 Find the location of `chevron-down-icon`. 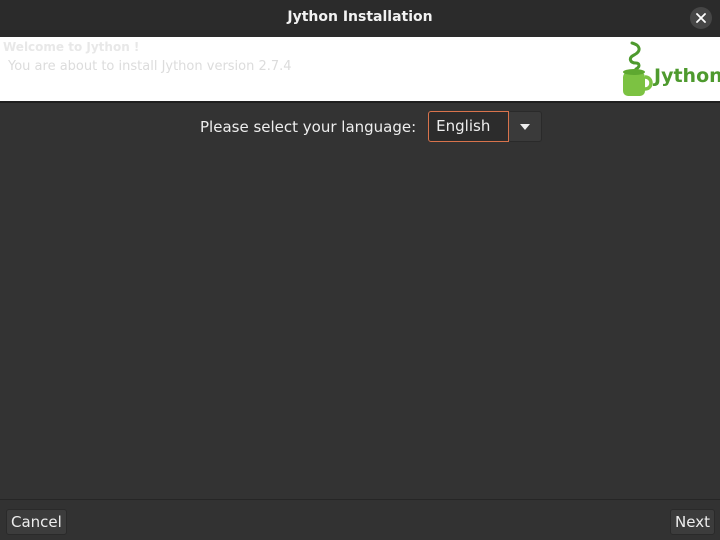

chevron-down-icon is located at coordinates (525, 126).